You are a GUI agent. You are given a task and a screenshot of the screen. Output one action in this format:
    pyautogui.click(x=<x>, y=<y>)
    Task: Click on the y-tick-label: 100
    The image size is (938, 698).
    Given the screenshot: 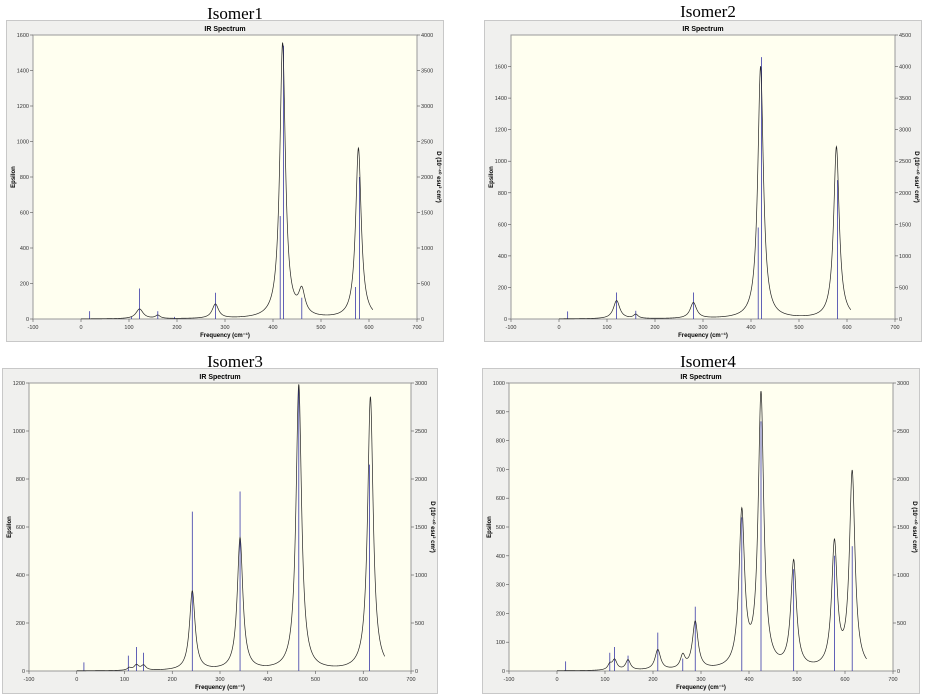 What is the action you would take?
    pyautogui.click(x=500, y=643)
    